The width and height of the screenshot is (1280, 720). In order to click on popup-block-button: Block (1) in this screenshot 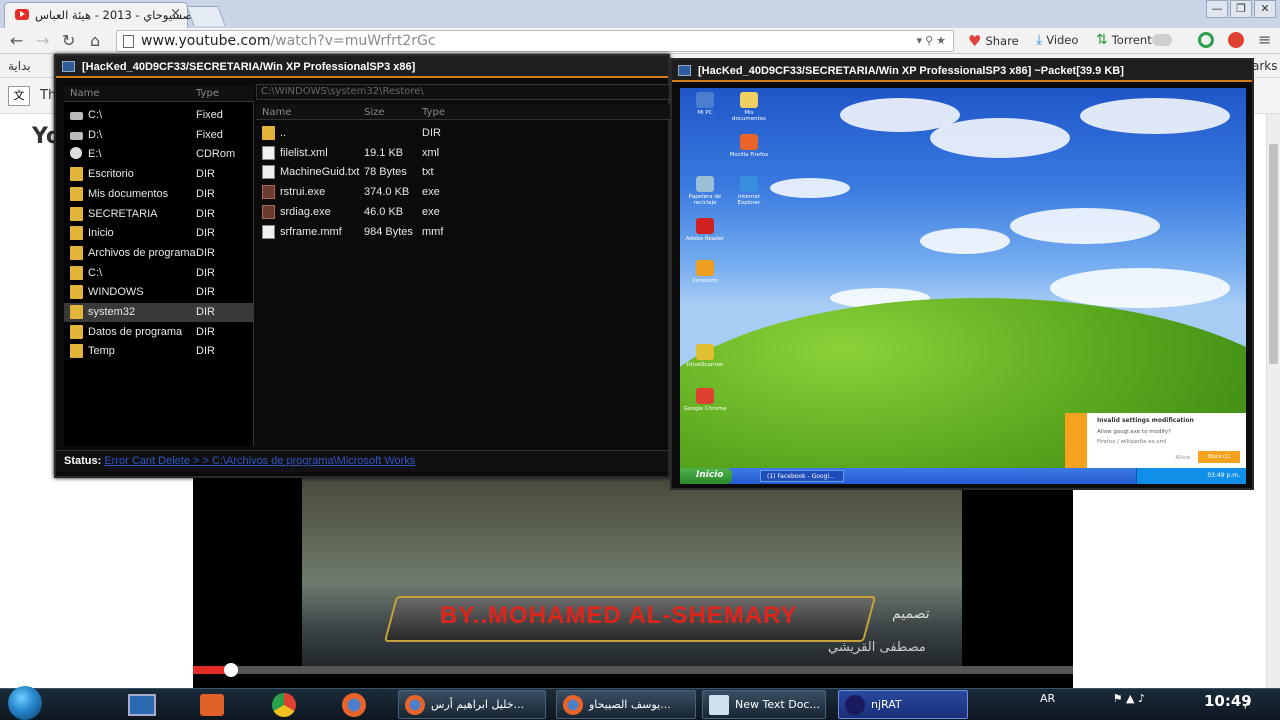, I will do `click(1219, 457)`.